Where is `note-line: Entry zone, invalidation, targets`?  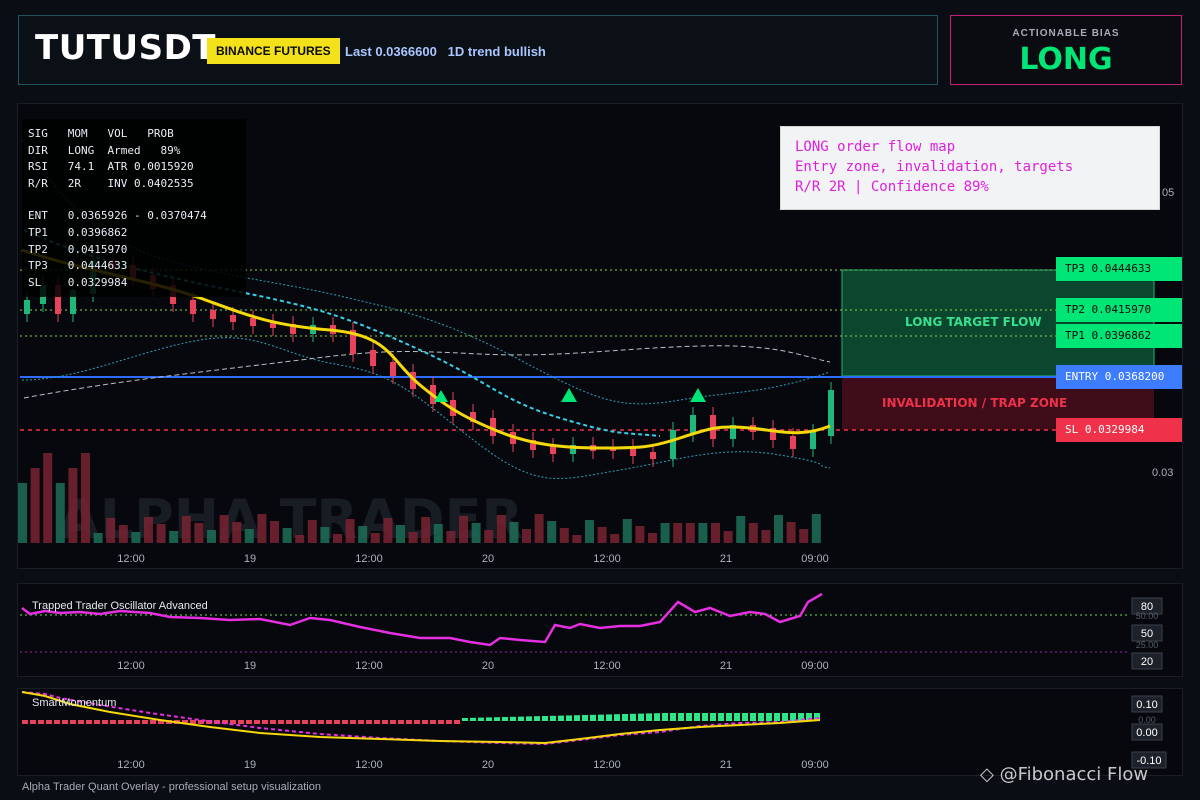
note-line: Entry zone, invalidation, targets is located at coordinates (934, 167).